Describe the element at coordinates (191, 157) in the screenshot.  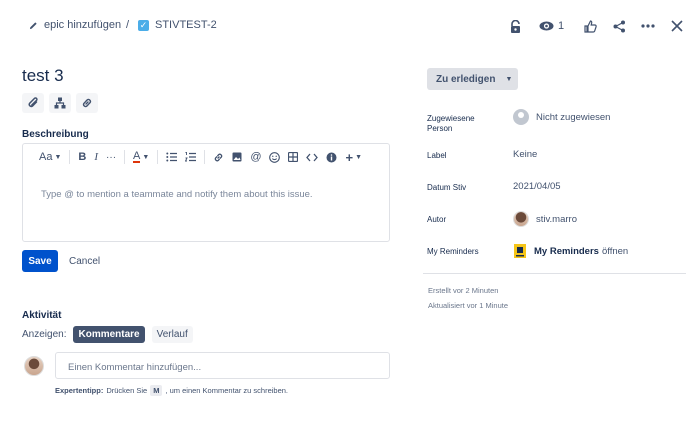
I see `numbered-list-icon` at that location.